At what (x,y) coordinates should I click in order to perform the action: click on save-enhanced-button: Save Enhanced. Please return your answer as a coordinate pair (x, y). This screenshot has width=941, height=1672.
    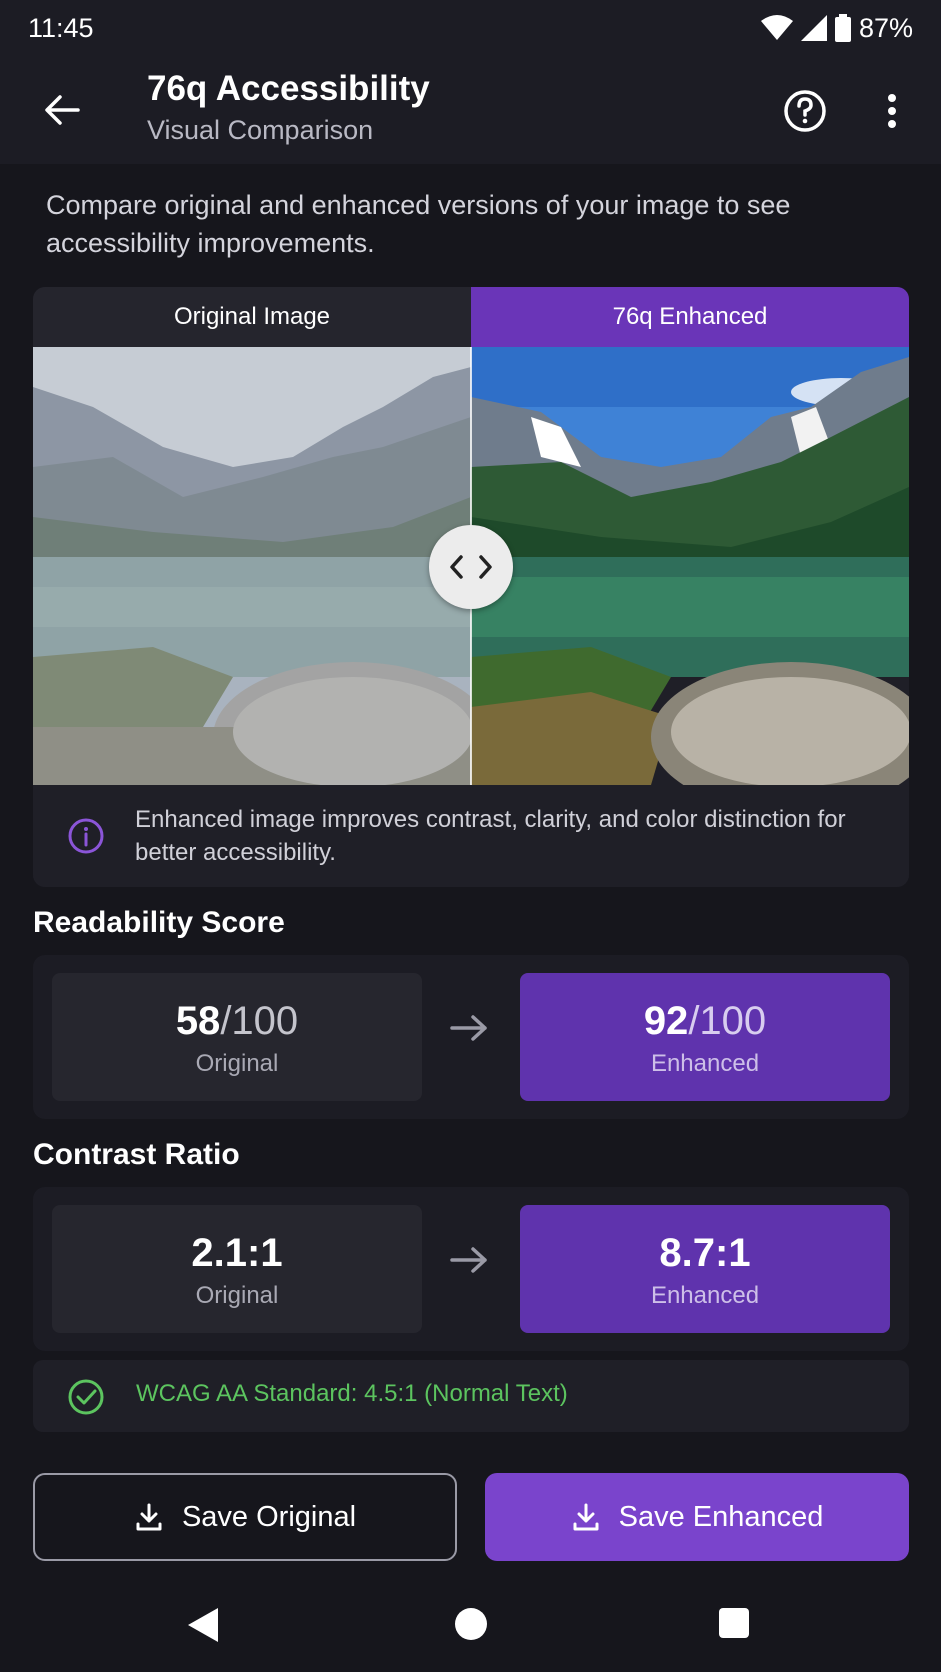
    Looking at the image, I should click on (697, 1517).